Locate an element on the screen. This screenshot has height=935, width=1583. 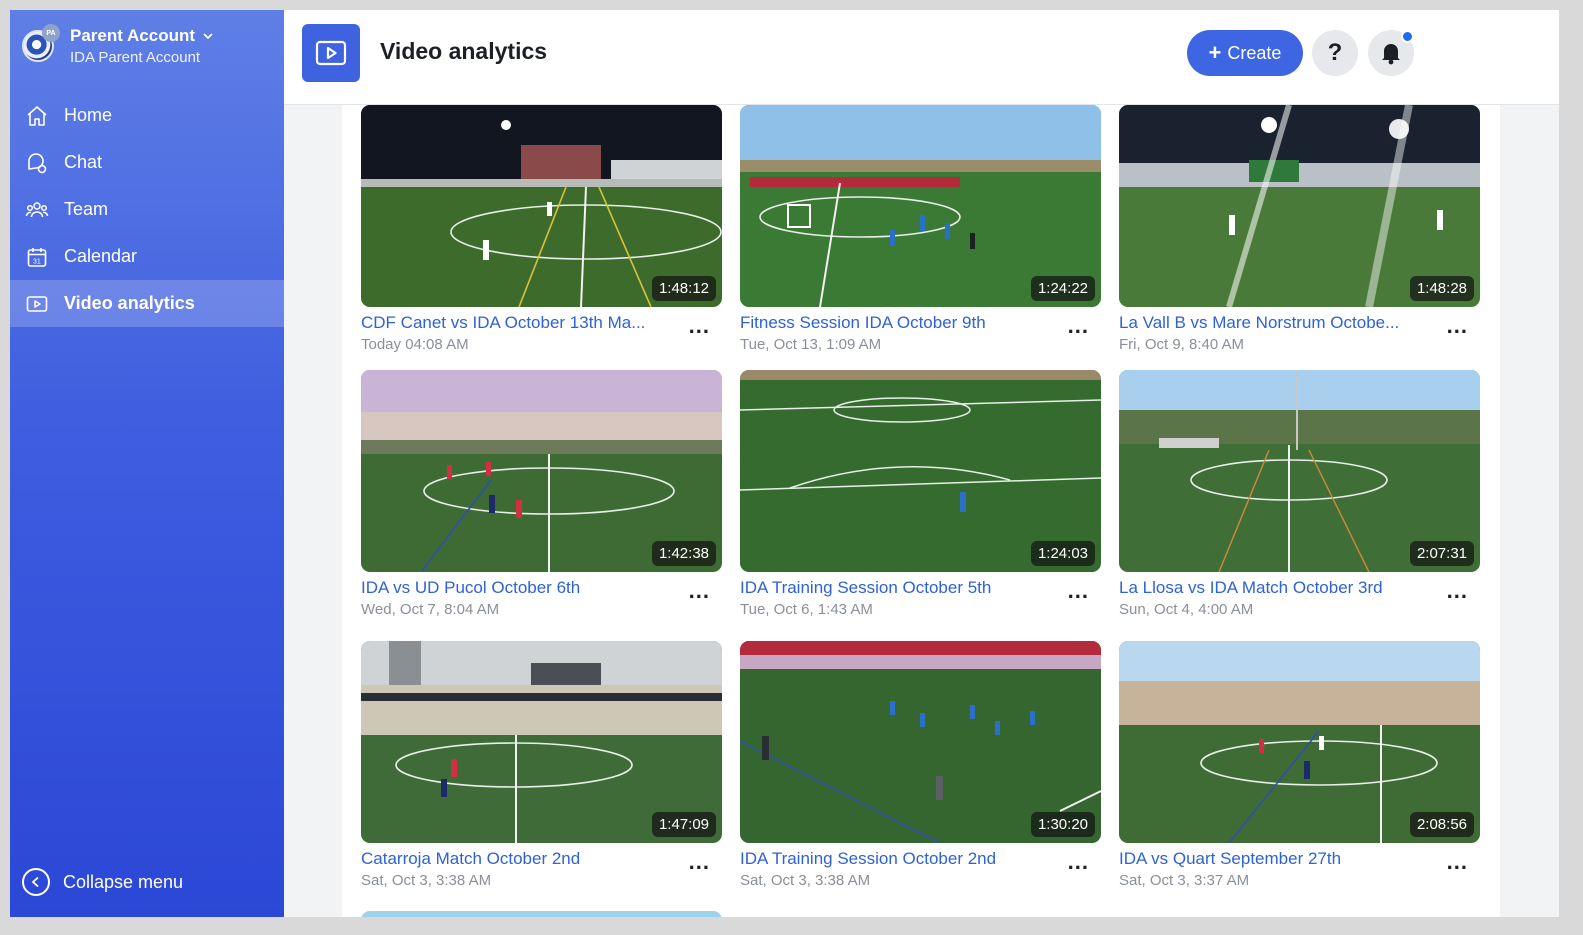
video-title: IDA vs UD Pucol October 6th is located at coordinates (518, 588).